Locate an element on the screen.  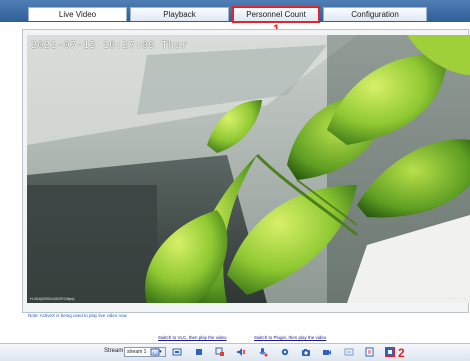
stream-select-value: stream 1 is located at coordinates (137, 352).